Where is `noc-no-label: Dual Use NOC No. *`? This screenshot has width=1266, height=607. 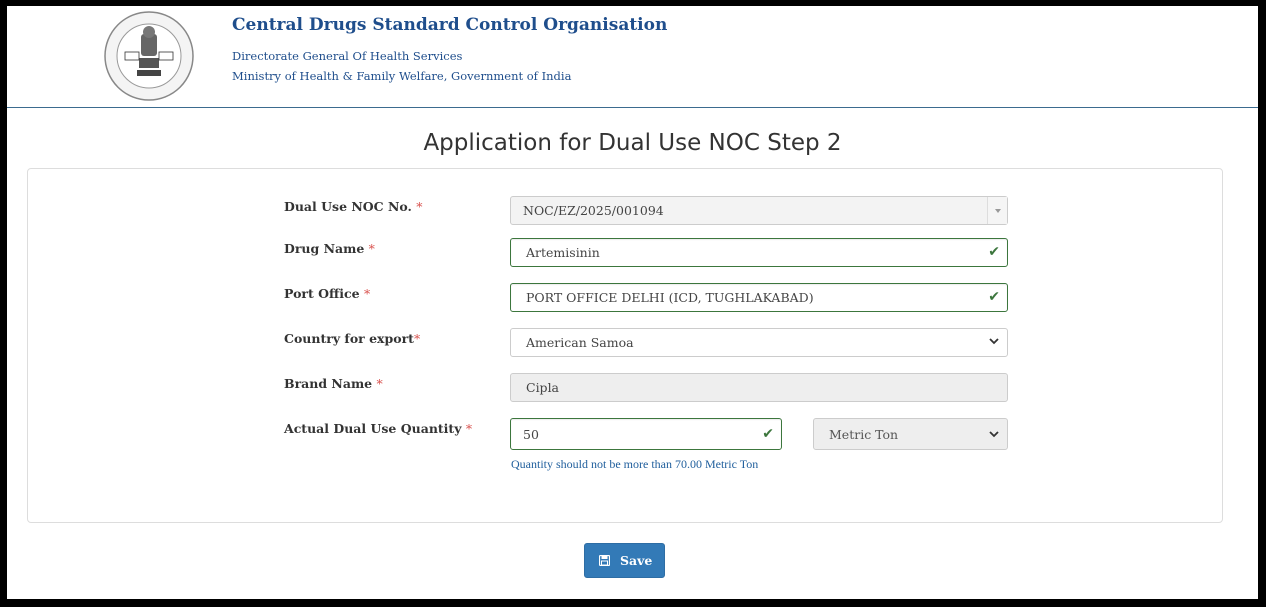
noc-no-label: Dual Use NOC No. * is located at coordinates (353, 206).